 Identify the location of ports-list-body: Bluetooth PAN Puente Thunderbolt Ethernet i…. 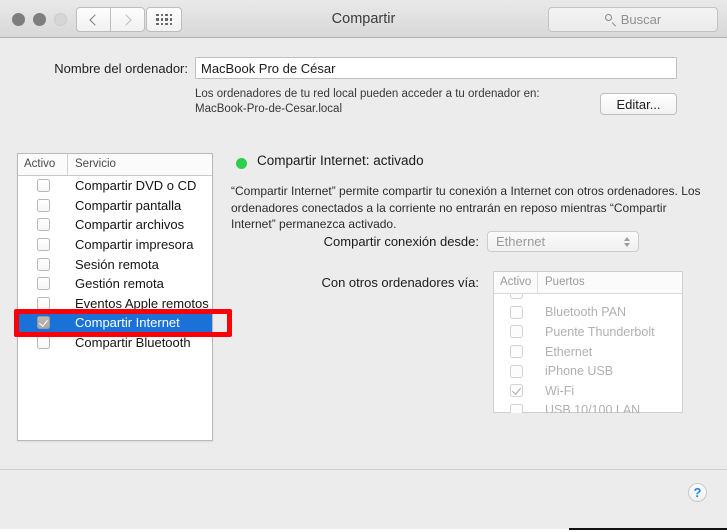
(588, 353).